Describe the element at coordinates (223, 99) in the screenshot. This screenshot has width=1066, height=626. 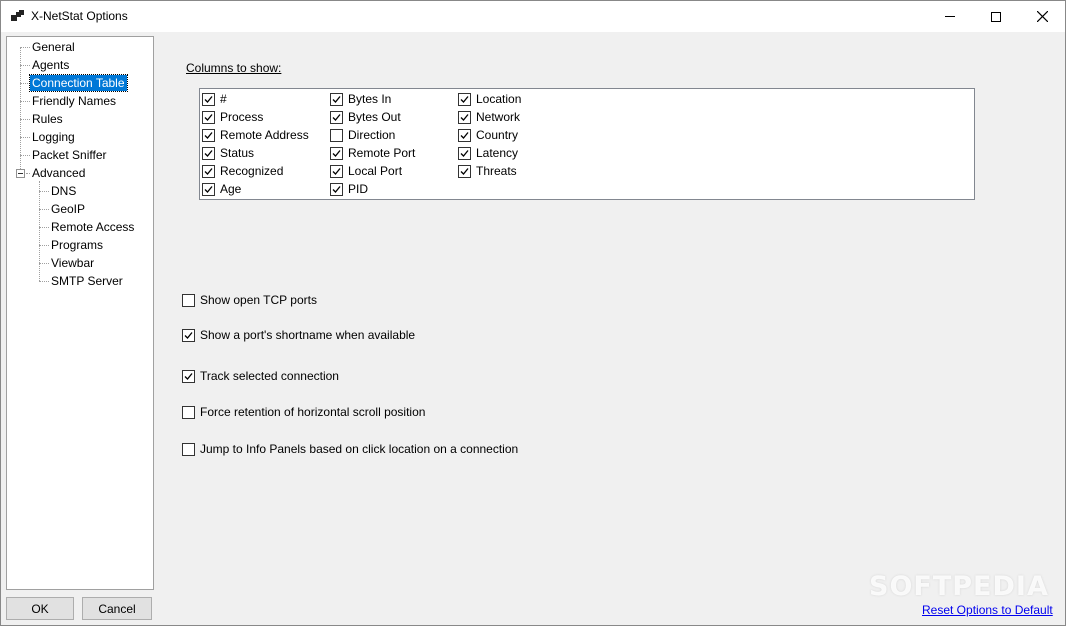
I see `checkbox-label: #` at that location.